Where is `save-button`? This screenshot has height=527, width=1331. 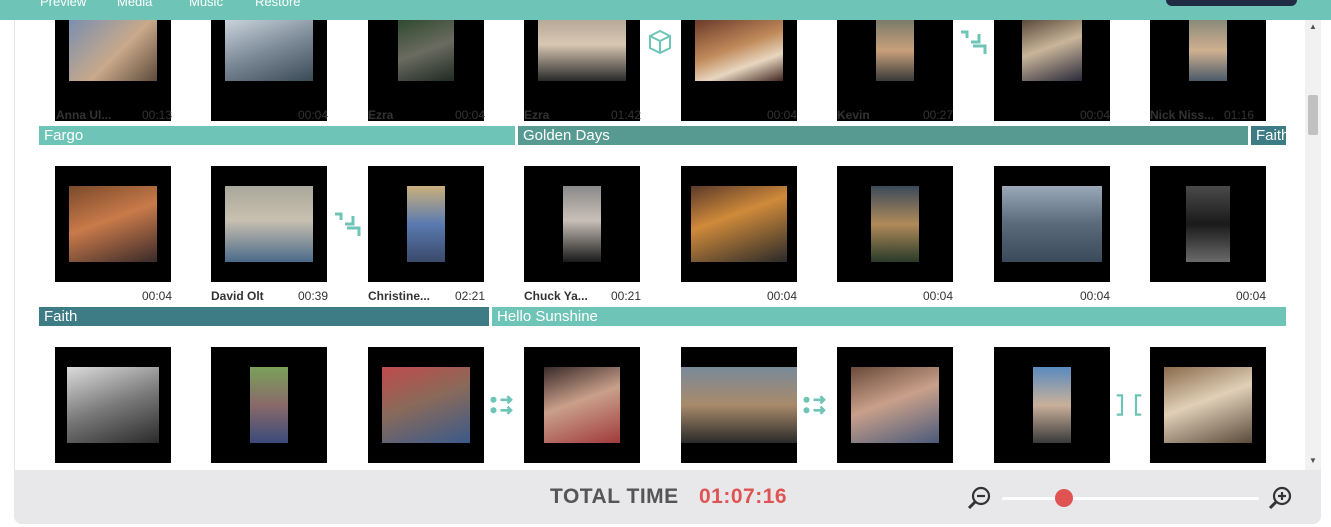
save-button is located at coordinates (1231, 3).